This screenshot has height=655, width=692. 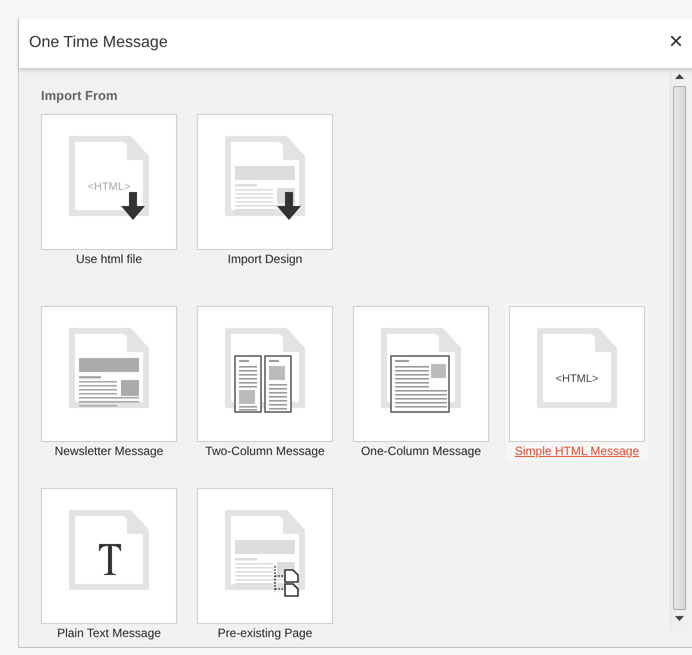 What do you see at coordinates (109, 382) in the screenshot?
I see `template-item: Newsletter Message` at bounding box center [109, 382].